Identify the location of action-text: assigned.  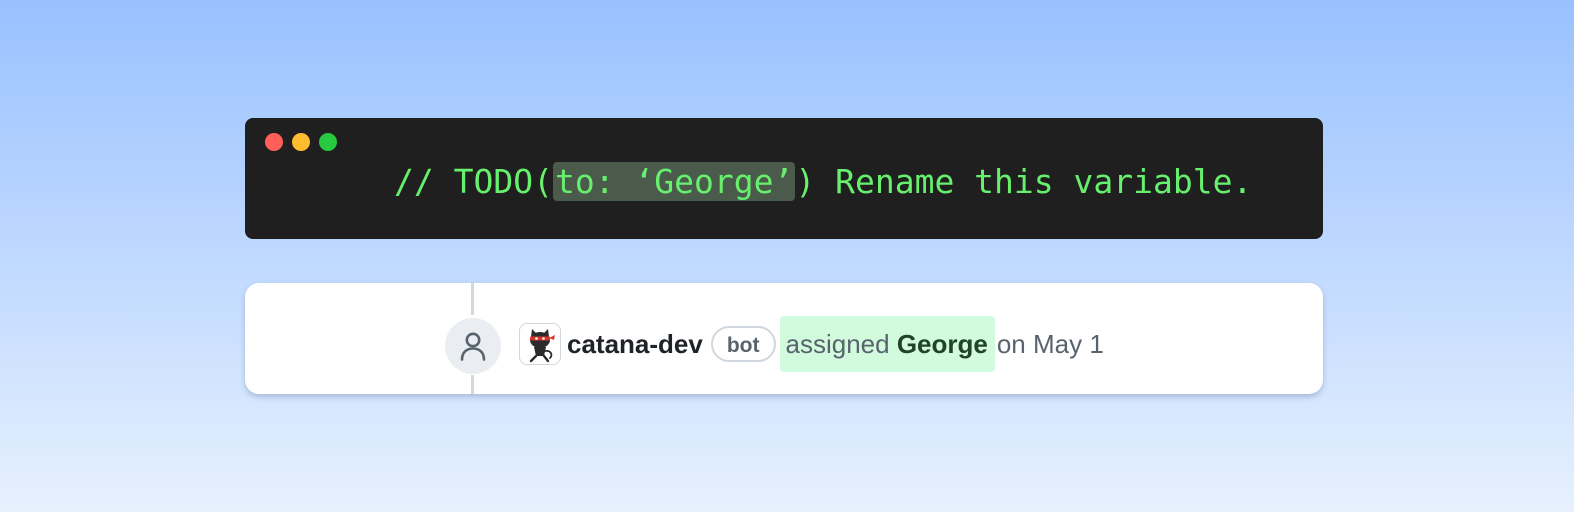
(837, 344).